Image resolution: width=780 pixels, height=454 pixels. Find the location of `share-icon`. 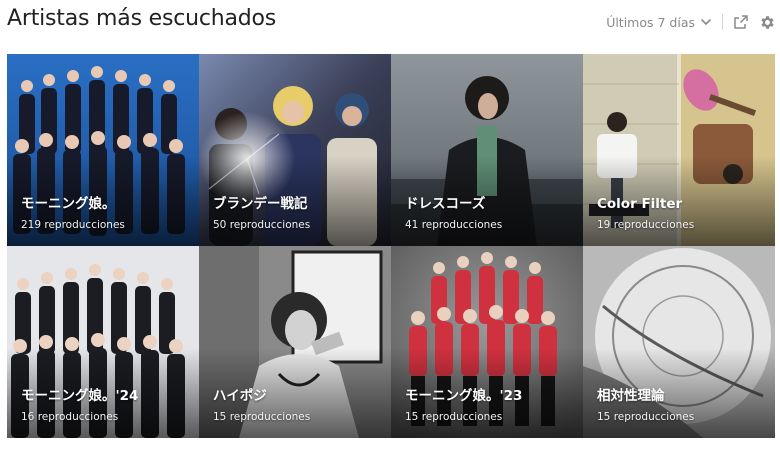

share-icon is located at coordinates (741, 22).